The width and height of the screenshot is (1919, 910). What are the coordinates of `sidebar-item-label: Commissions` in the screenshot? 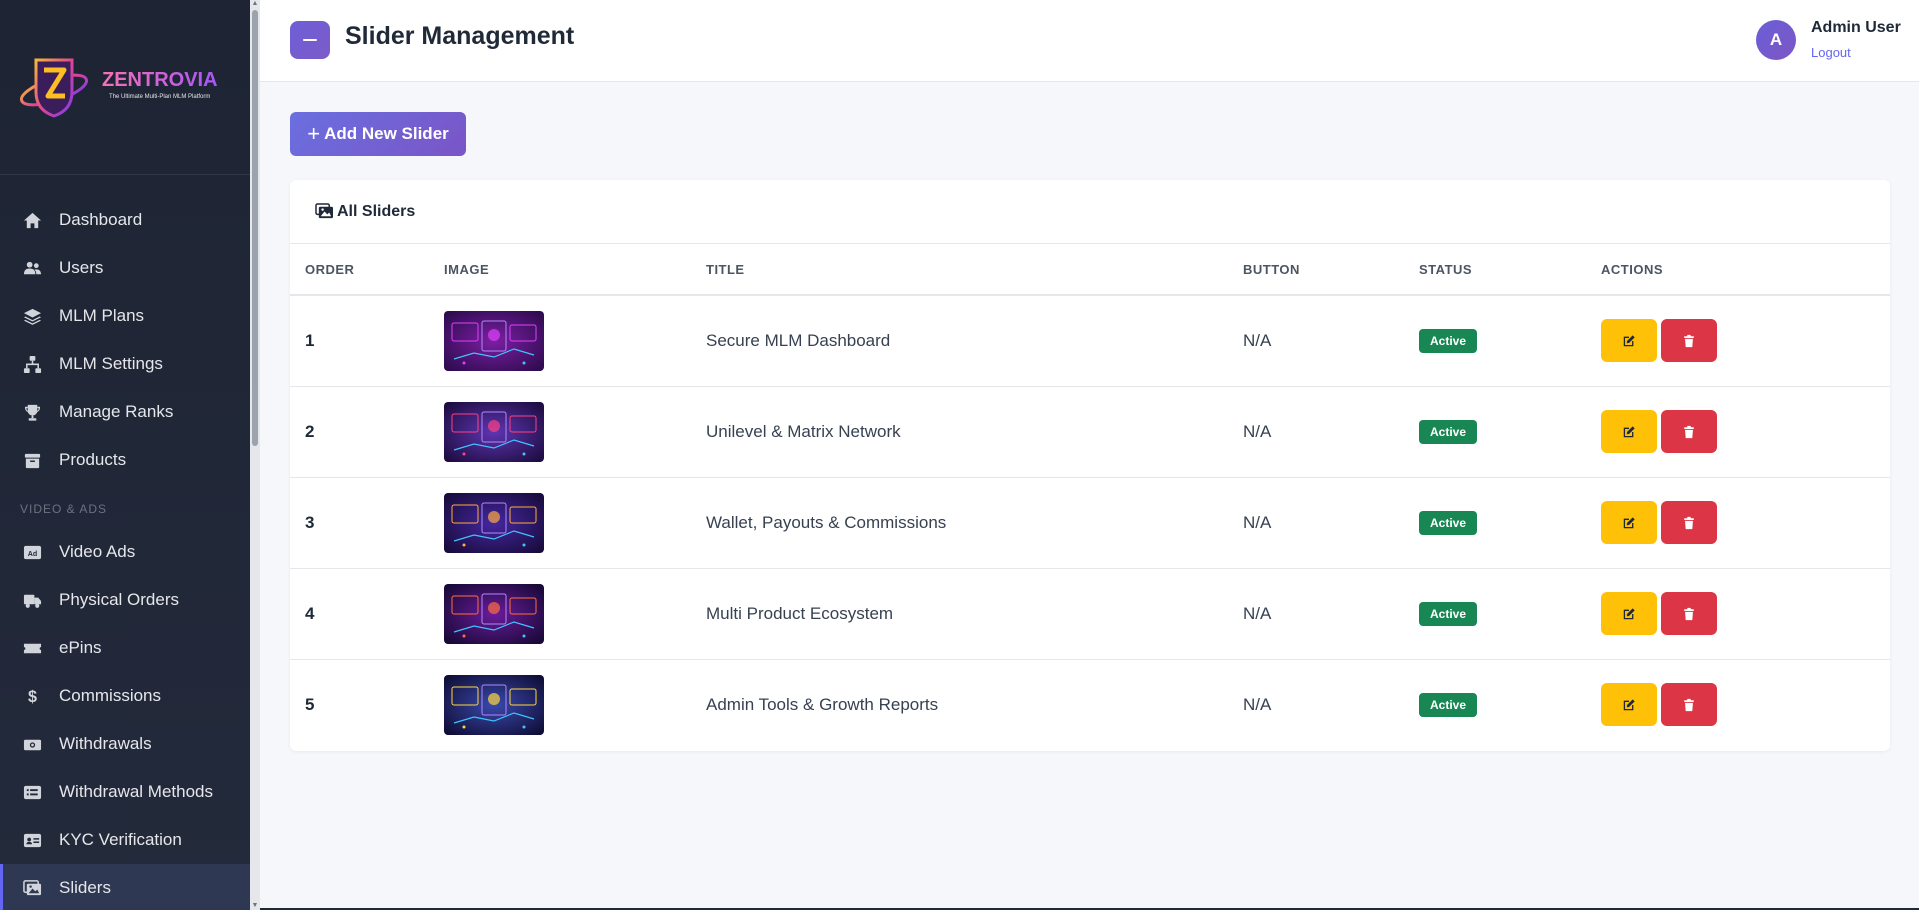 It's located at (110, 695).